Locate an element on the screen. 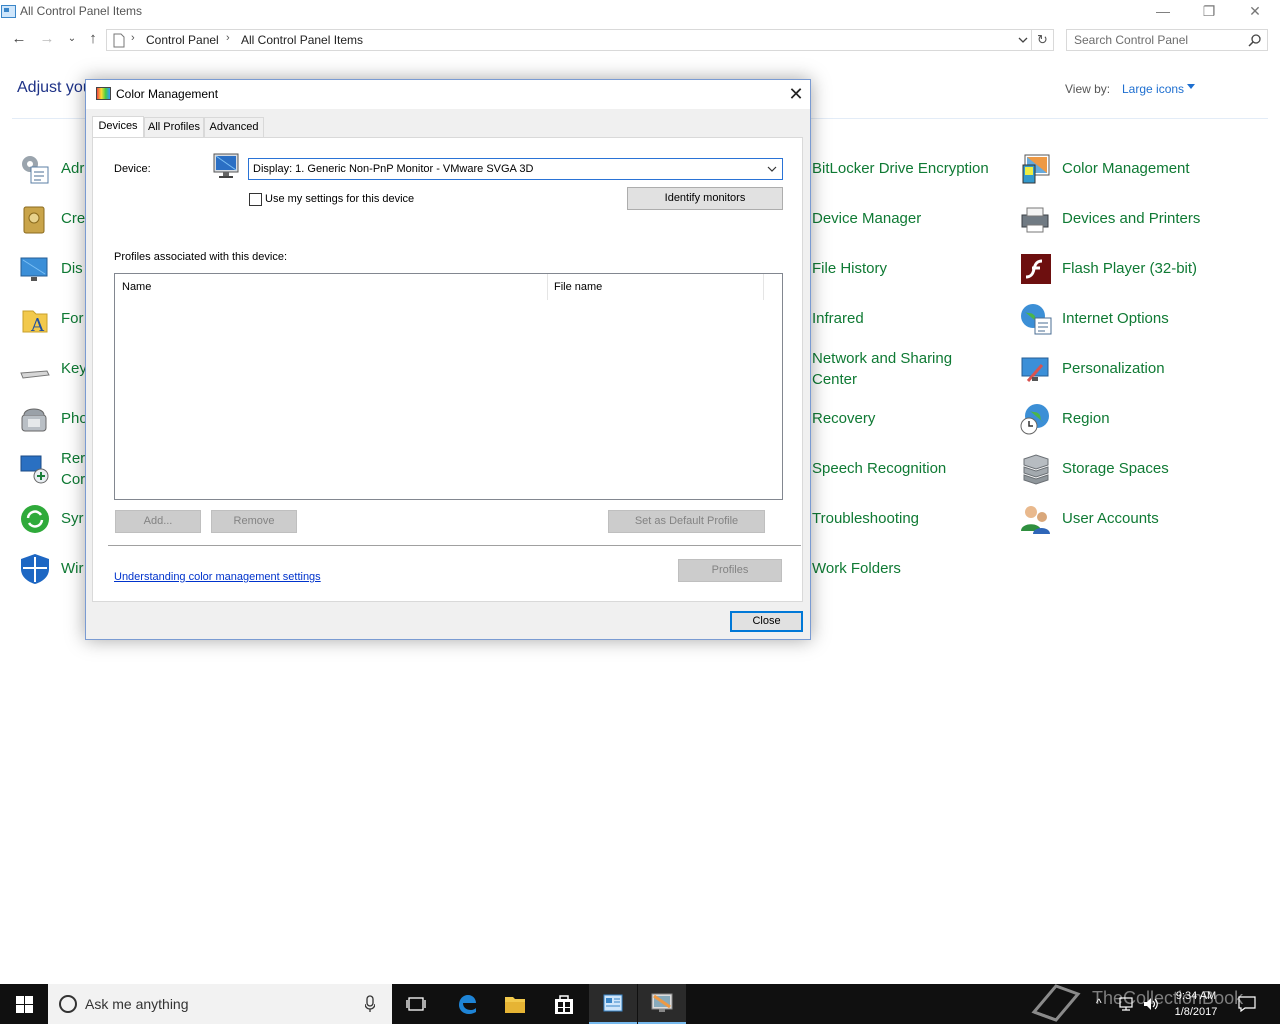 The width and height of the screenshot is (1280, 1024). profiles-associated-label: Profiles associated with this device: is located at coordinates (201, 257).